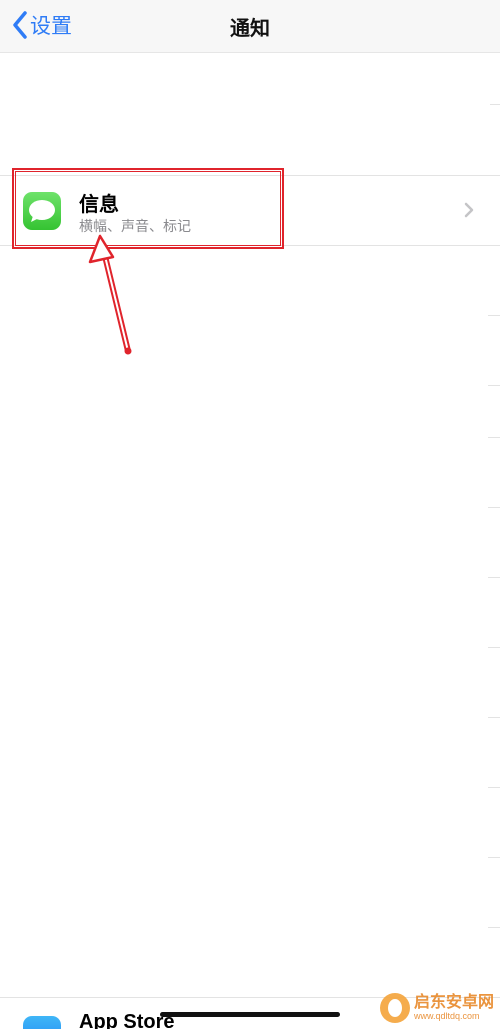 The image size is (500, 1029). Describe the element at coordinates (446, 1015) in the screenshot. I see `watermark-url: www.qdltdq.com` at that location.